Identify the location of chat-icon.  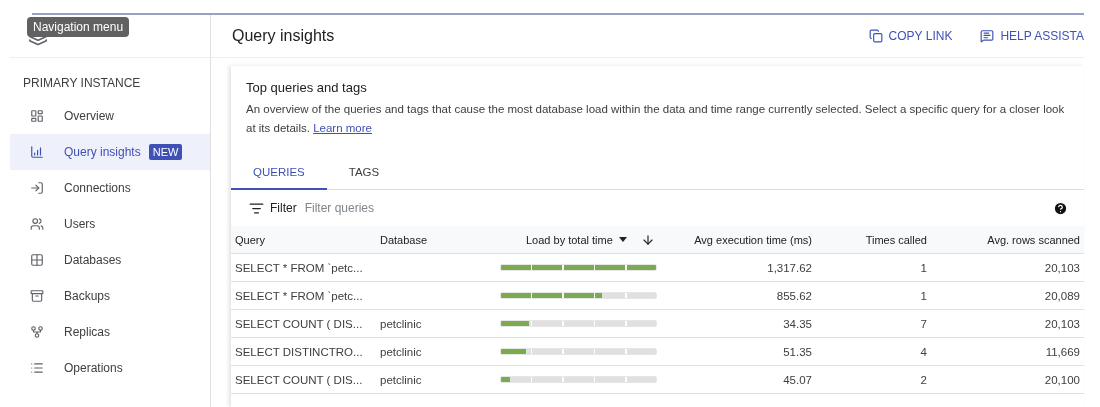
(987, 36).